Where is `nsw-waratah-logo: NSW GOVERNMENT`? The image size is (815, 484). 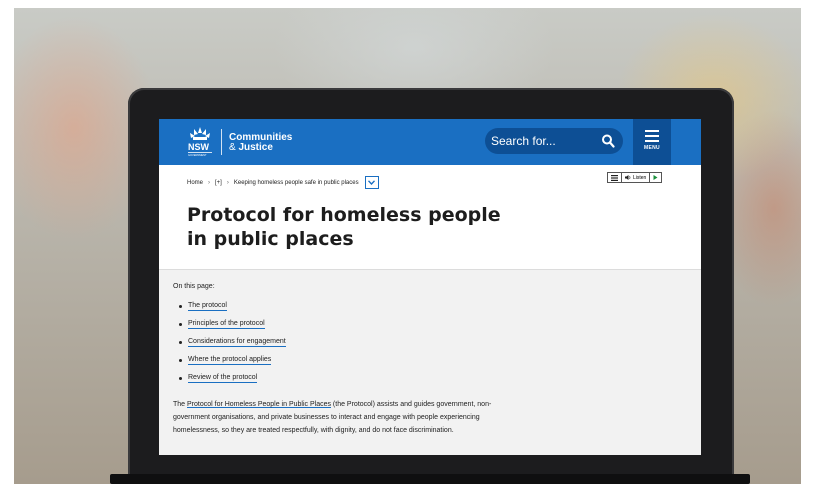 nsw-waratah-logo: NSW GOVERNMENT is located at coordinates (200, 141).